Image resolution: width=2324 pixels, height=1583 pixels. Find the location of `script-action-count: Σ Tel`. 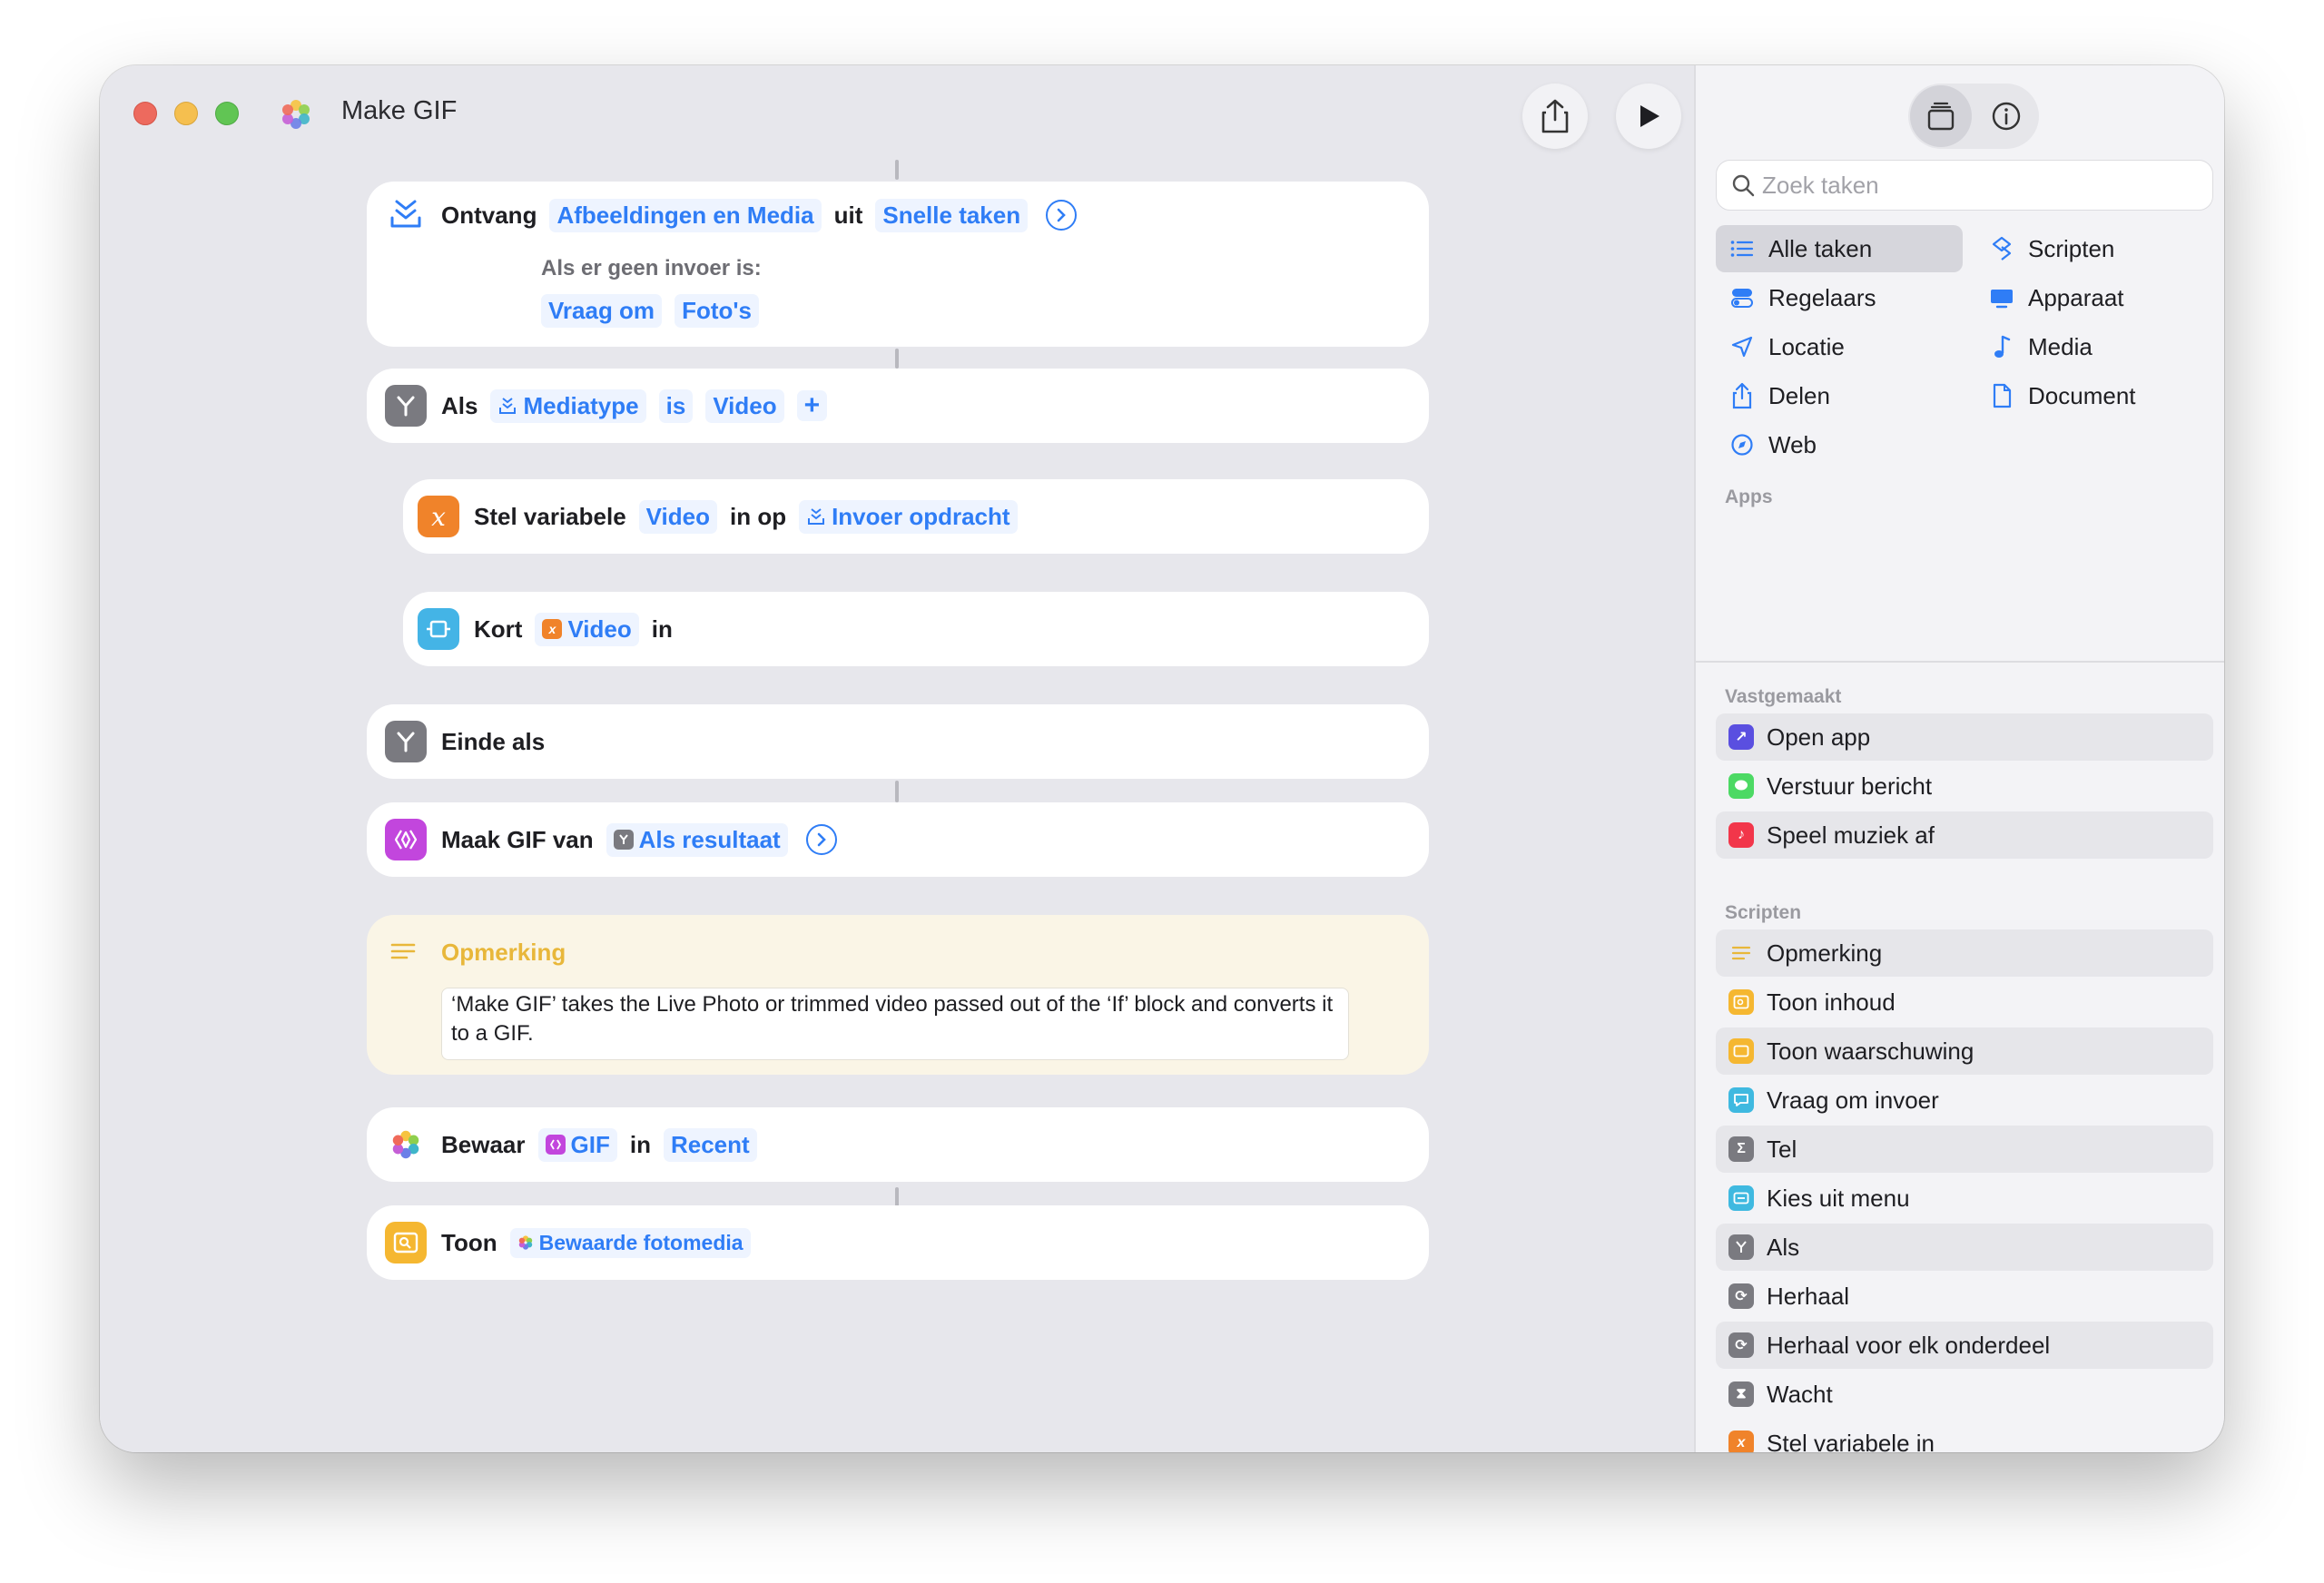

script-action-count: Σ Tel is located at coordinates (1964, 1149).